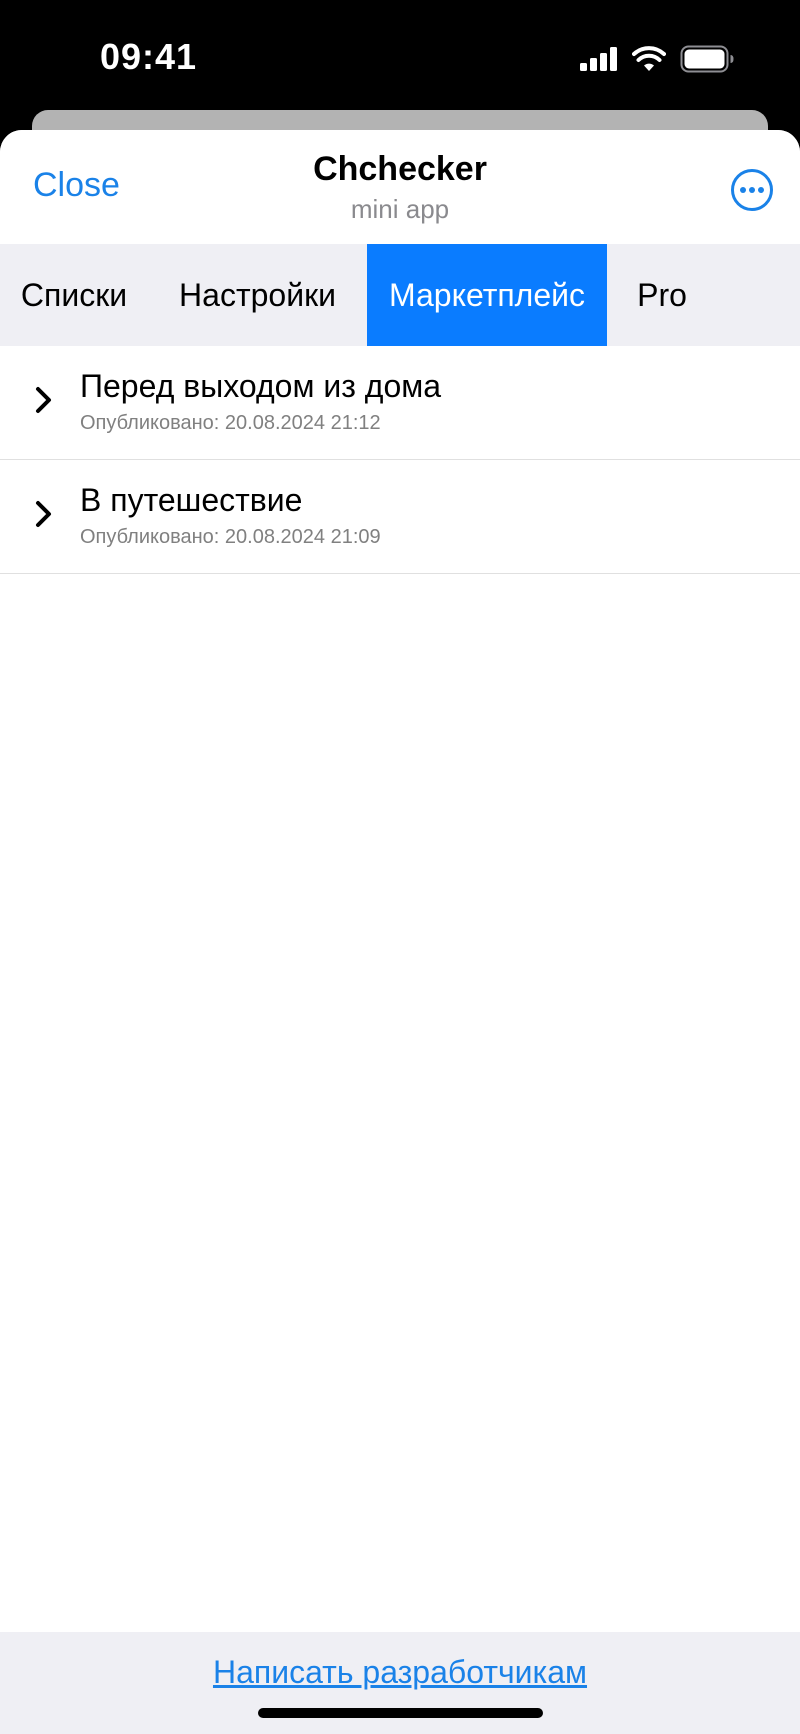  I want to click on item-published-date: Опубликовано: 20.08.2024 21:09, so click(230, 537).